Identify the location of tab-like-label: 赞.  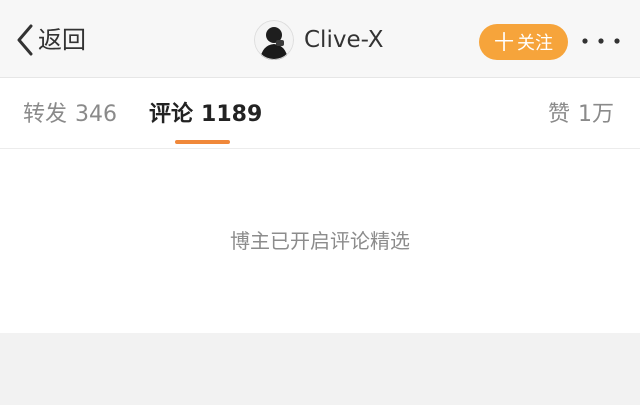
(558, 114).